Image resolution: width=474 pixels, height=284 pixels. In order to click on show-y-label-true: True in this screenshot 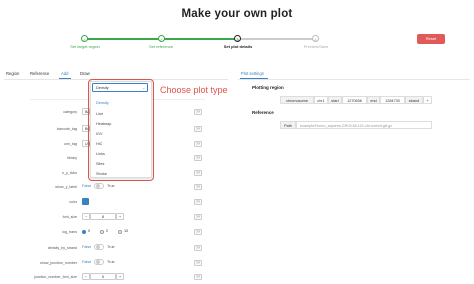, I will do `click(111, 186)`.